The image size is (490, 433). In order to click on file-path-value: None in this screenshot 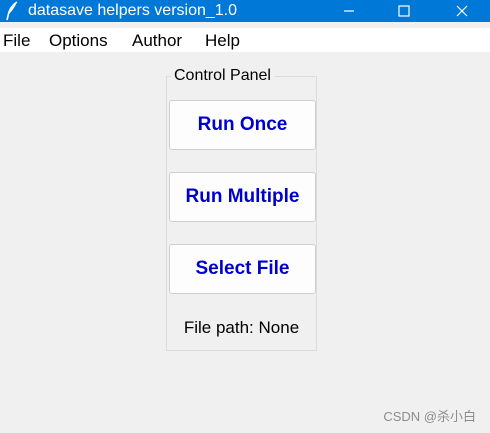, I will do `click(279, 327)`.